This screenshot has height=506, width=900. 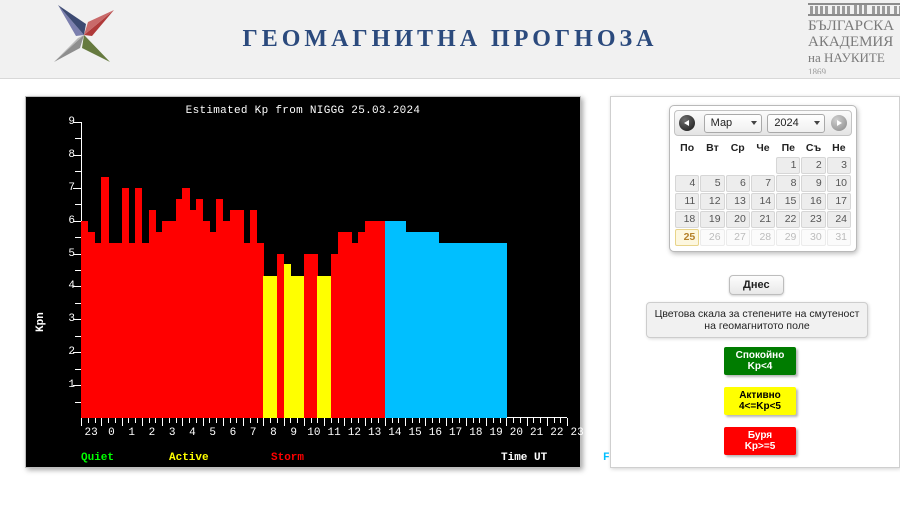 I want to click on calendar-day-15: 15, so click(x=788, y=201).